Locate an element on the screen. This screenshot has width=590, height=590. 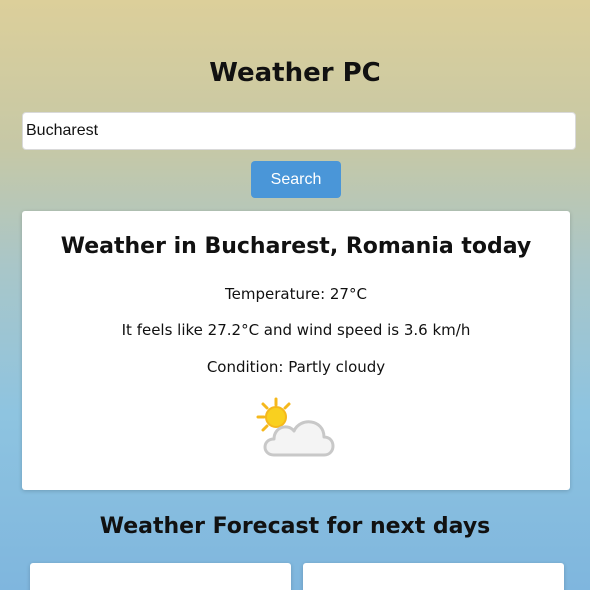
page-title: Weather PC is located at coordinates (295, 73).